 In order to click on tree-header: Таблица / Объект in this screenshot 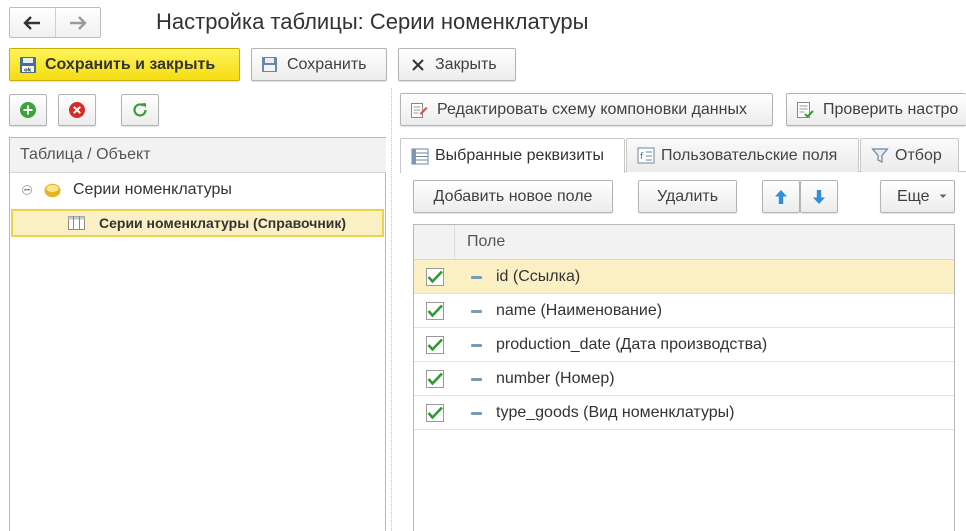, I will do `click(198, 155)`.